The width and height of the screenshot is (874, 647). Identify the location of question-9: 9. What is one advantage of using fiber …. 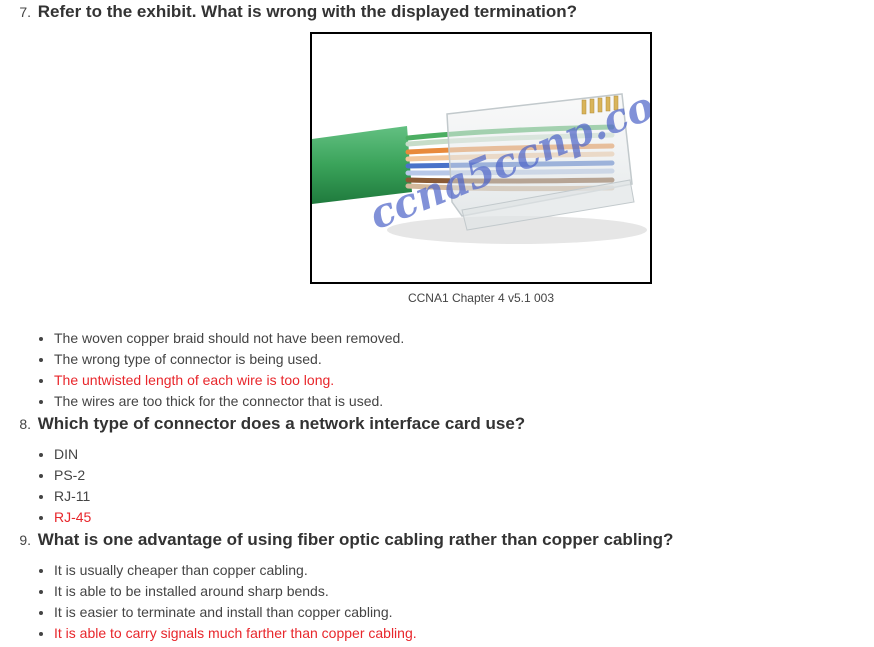
(437, 540).